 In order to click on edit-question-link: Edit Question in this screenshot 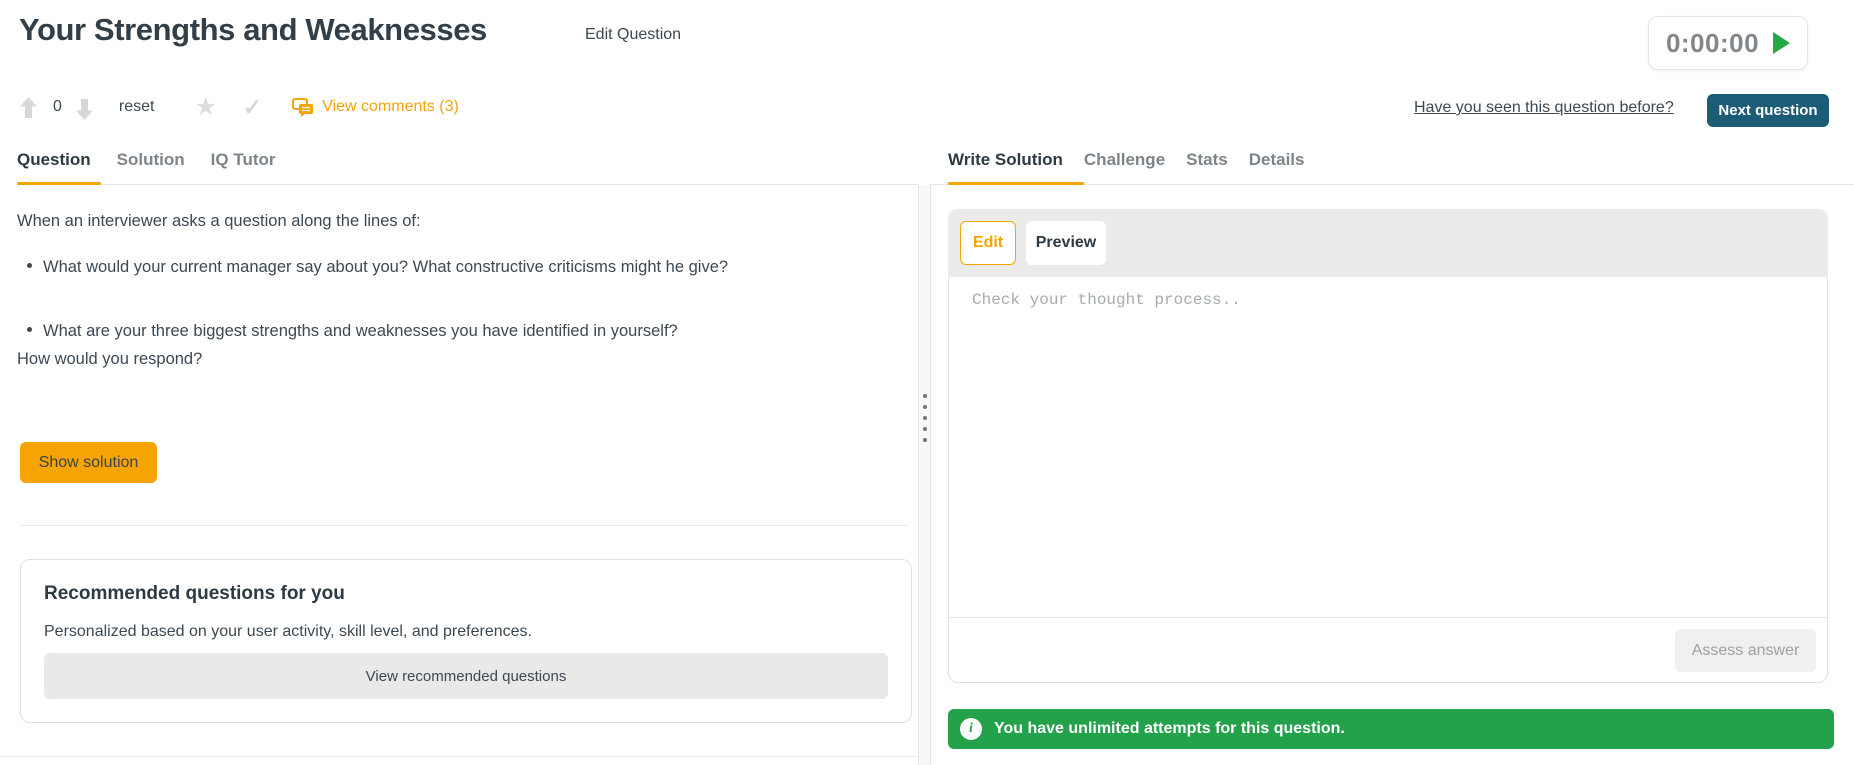, I will do `click(633, 35)`.